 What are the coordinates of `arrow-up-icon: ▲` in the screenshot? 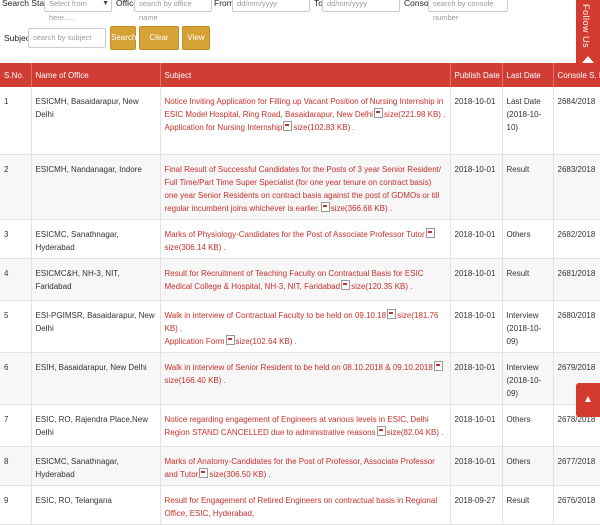 It's located at (588, 399).